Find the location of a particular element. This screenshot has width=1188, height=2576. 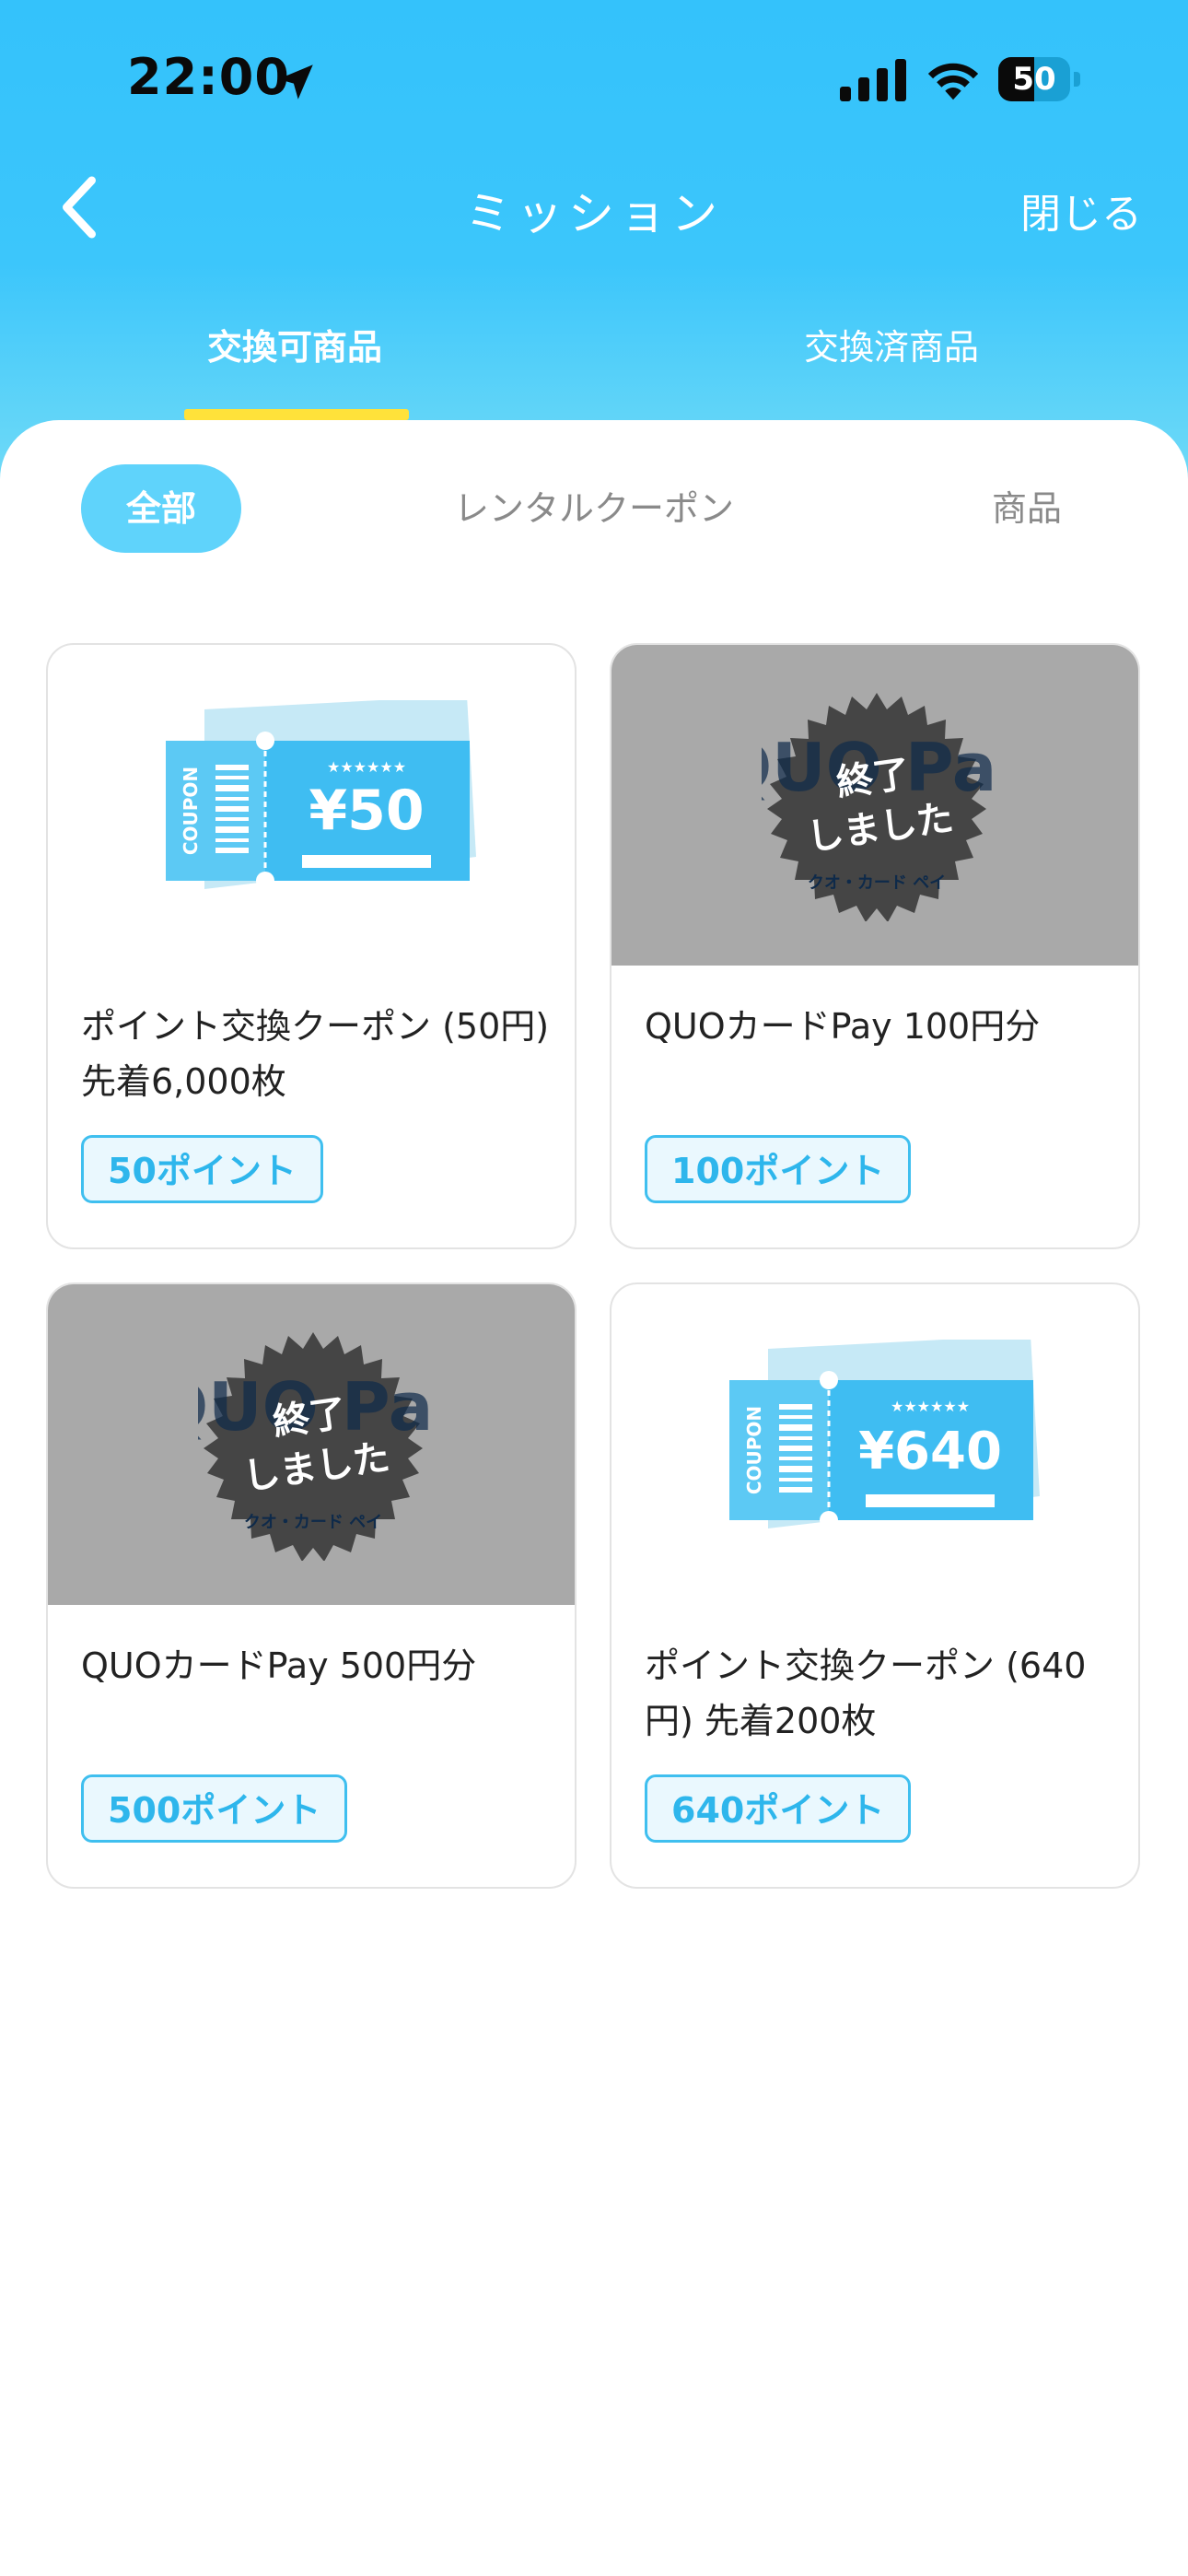

battery-body: 50 is located at coordinates (1034, 79).